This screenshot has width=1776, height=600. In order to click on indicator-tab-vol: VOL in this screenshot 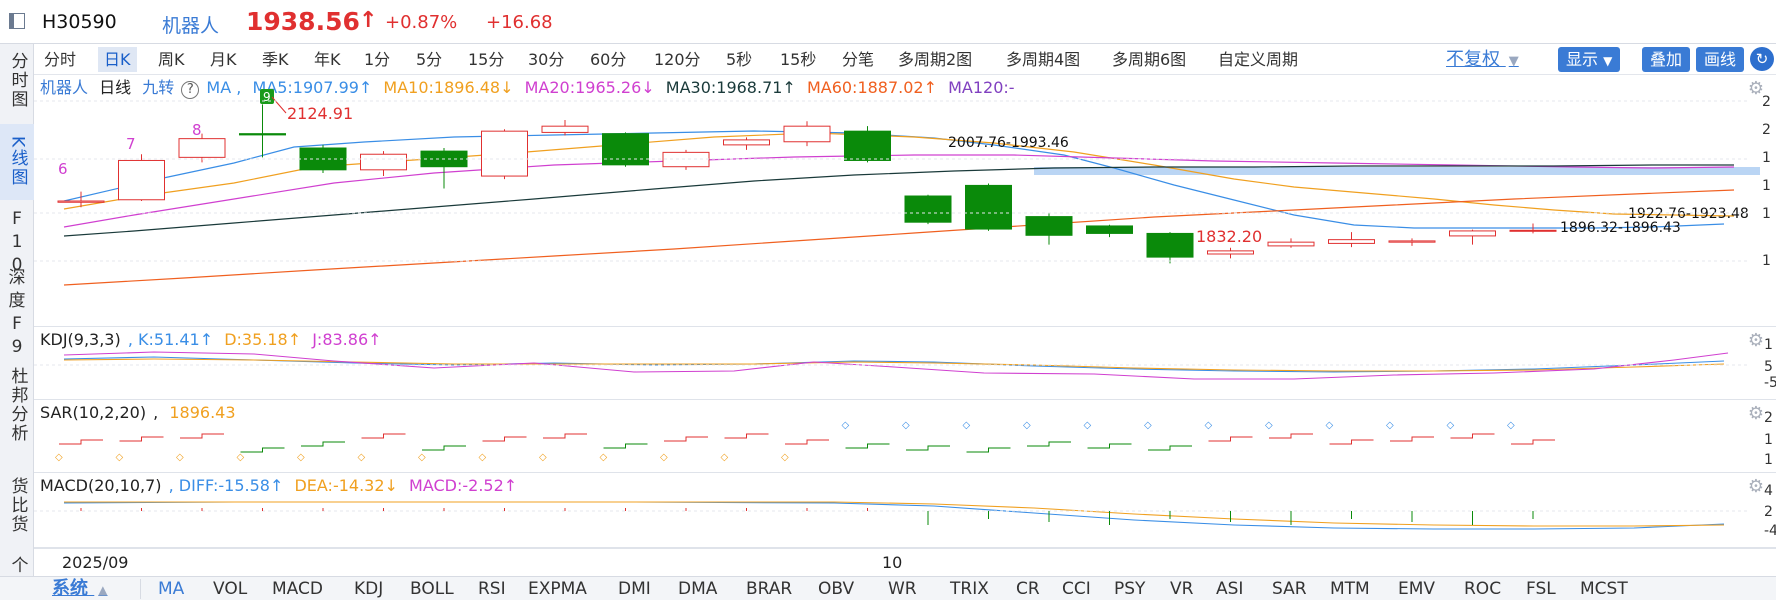, I will do `click(230, 589)`.